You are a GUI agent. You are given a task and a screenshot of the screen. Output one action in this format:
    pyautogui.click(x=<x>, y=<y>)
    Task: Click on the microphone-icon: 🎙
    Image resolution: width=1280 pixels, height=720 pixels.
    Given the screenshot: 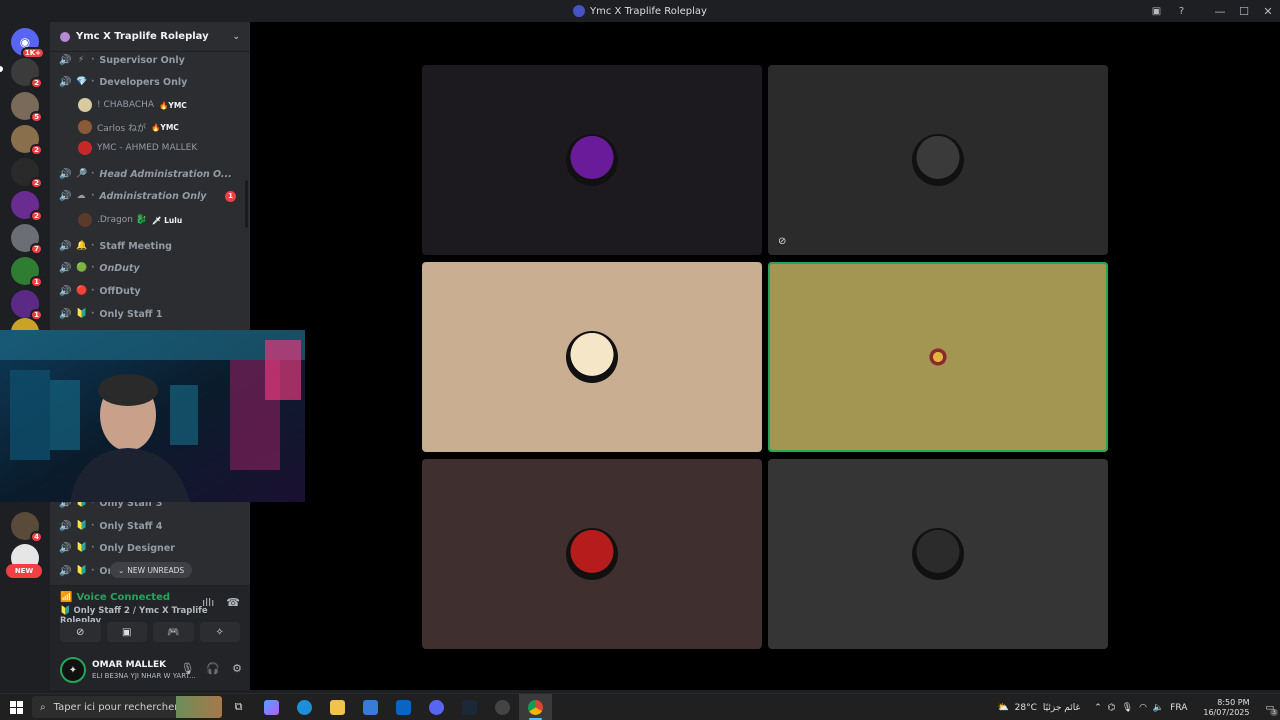 What is the action you would take?
    pyautogui.click(x=187, y=668)
    